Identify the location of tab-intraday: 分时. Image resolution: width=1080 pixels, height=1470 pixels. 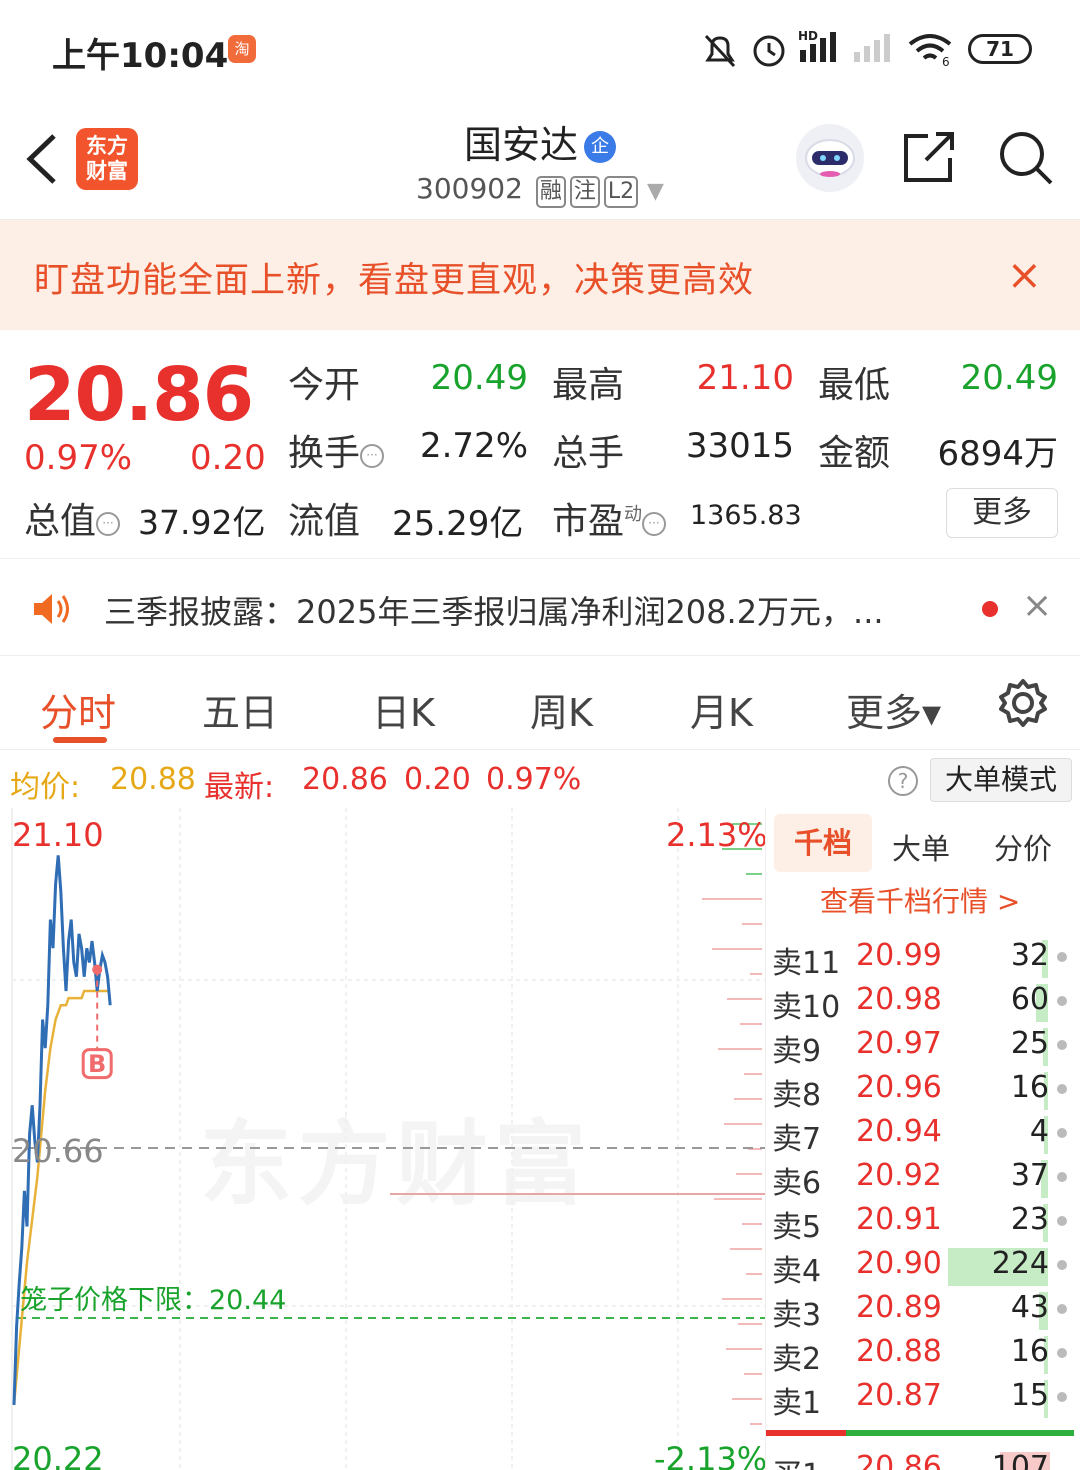
(78, 709).